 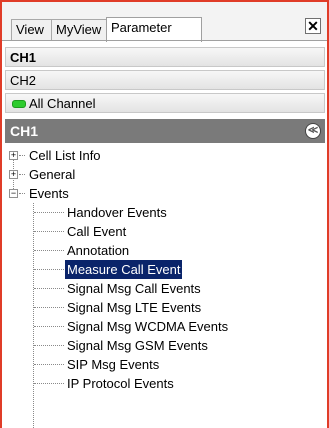 I want to click on tree-item-event-child: Handover Events, so click(x=160, y=212).